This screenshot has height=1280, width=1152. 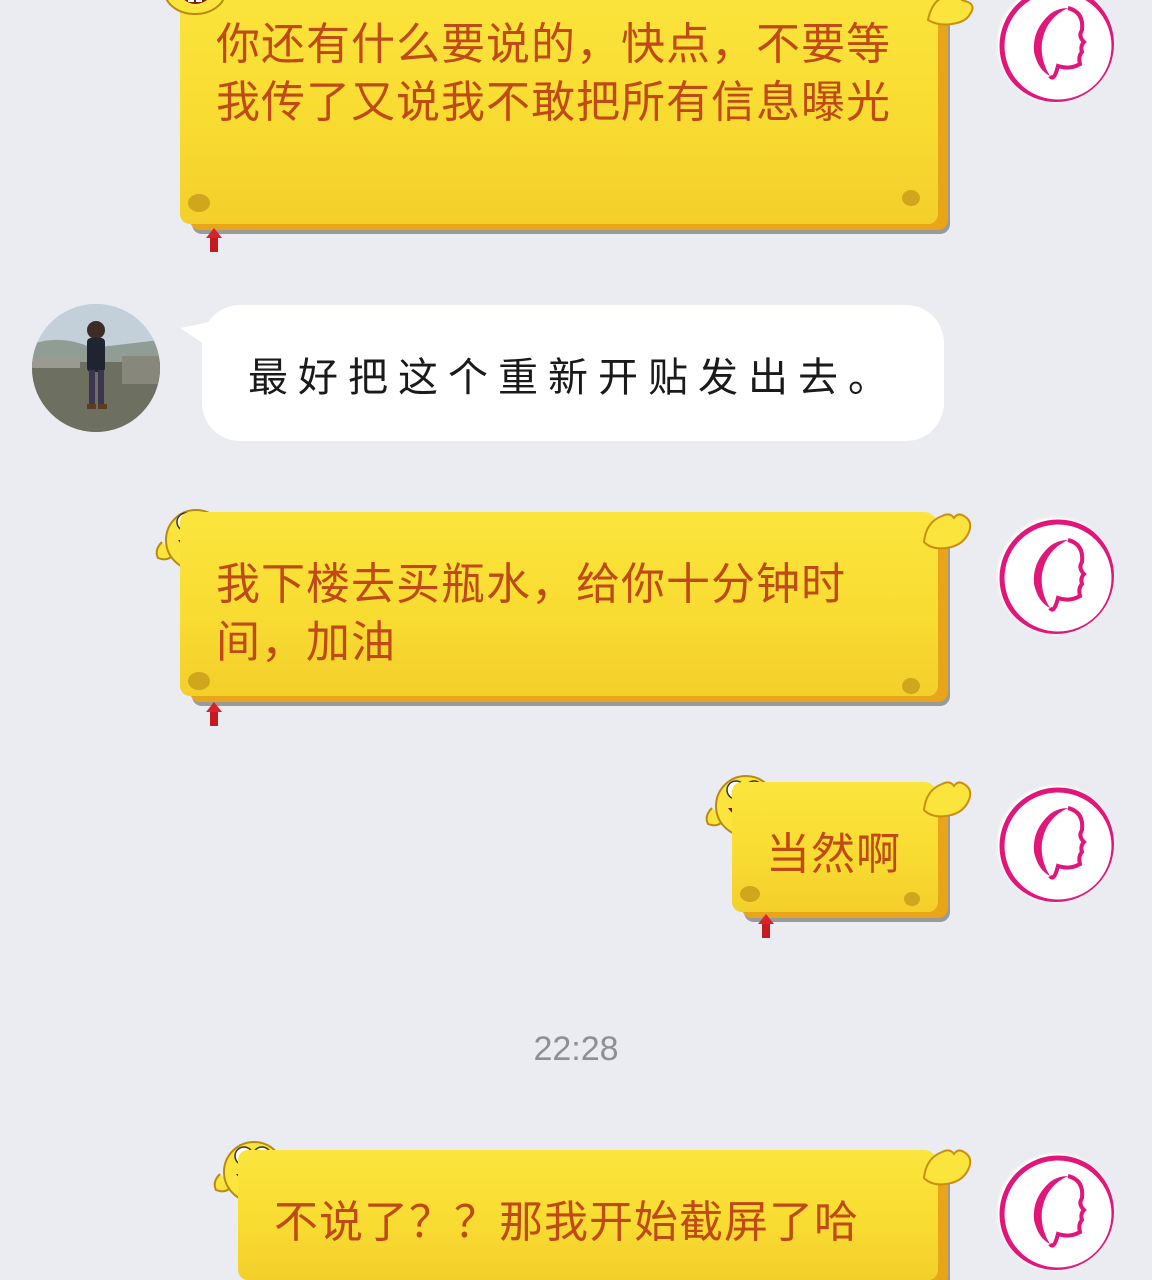 I want to click on message-bubble-self: 当然啊, so click(x=835, y=847).